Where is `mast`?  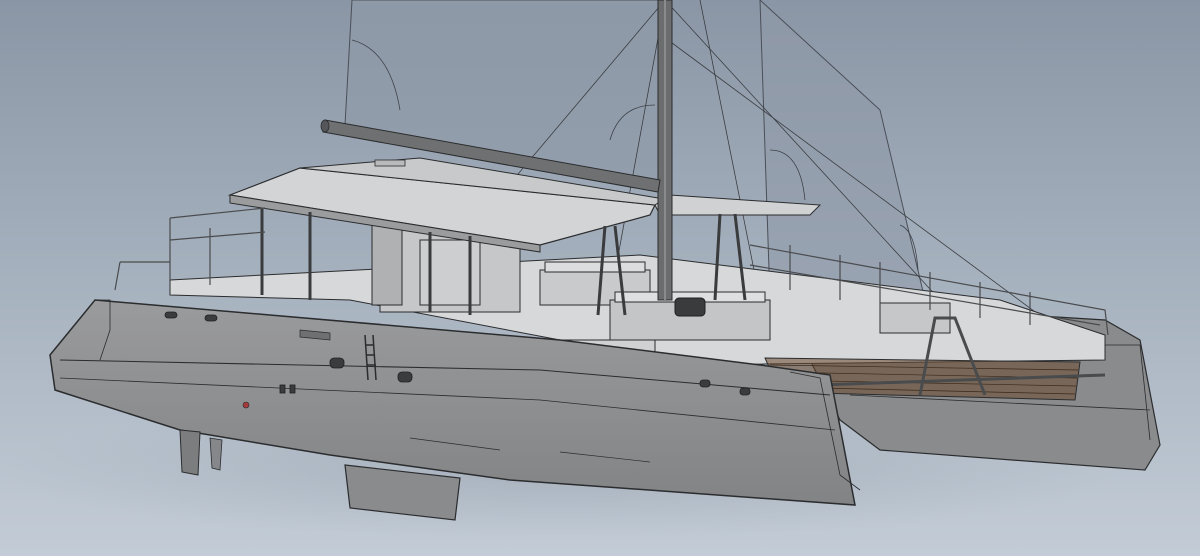 mast is located at coordinates (665, 150).